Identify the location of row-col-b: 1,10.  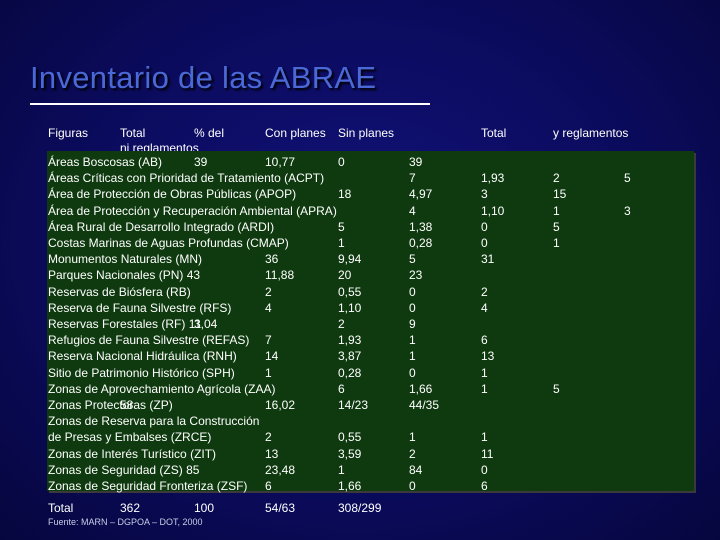
(350, 308).